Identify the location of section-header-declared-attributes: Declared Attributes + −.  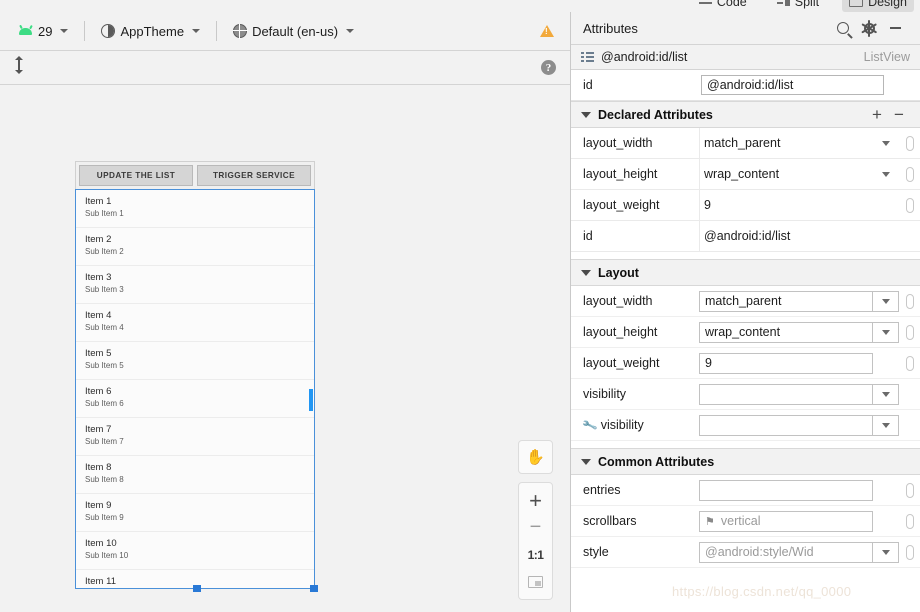
(745, 114).